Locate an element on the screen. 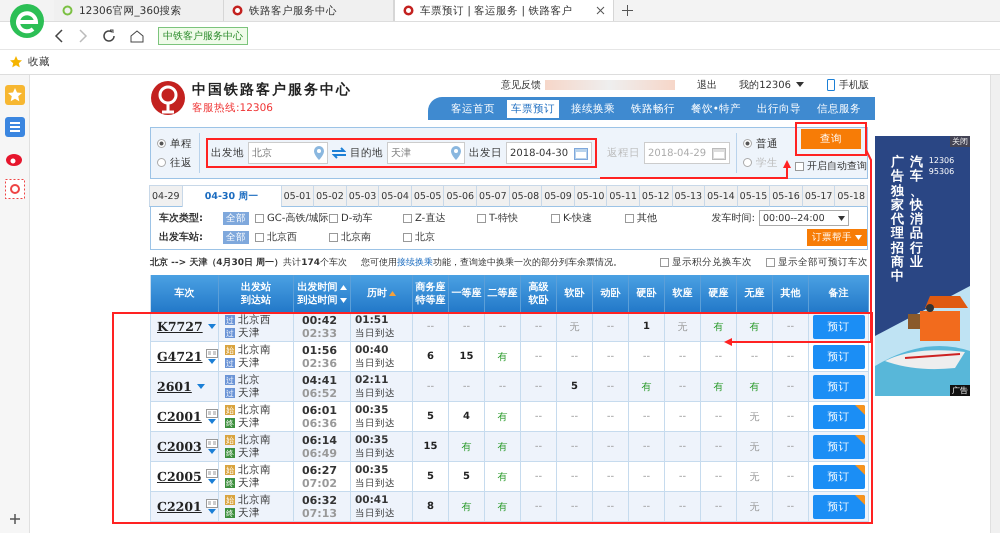 This screenshot has width=1000, height=533. column-header: 二等座 is located at coordinates (503, 293).